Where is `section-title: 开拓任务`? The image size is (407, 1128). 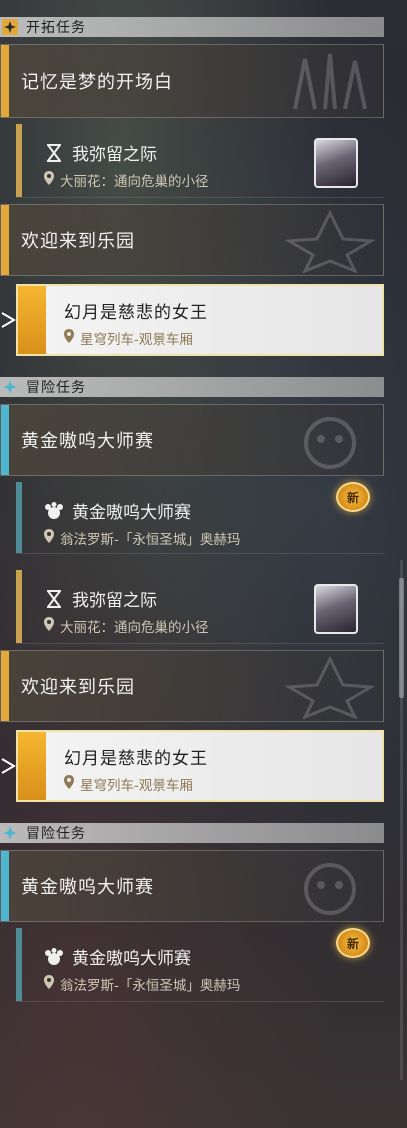 section-title: 开拓任务 is located at coordinates (56, 28).